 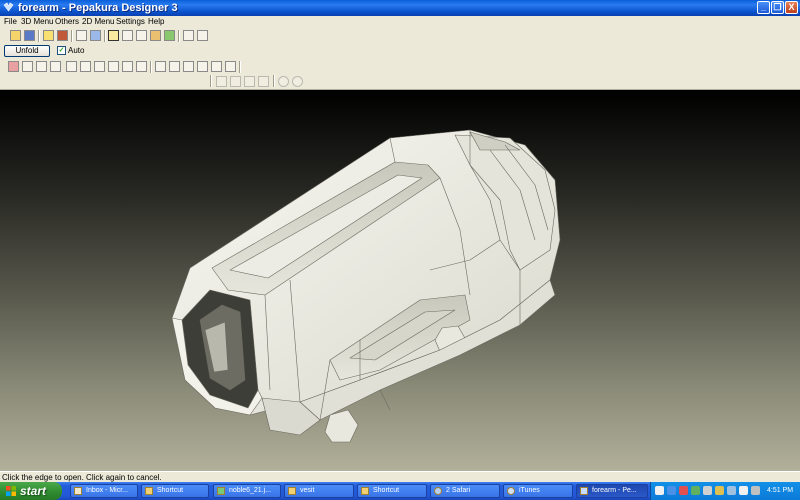 I want to click on title-bar: forearm - Pepakura Designer 3 _ ❐ X, so click(x=400, y=8).